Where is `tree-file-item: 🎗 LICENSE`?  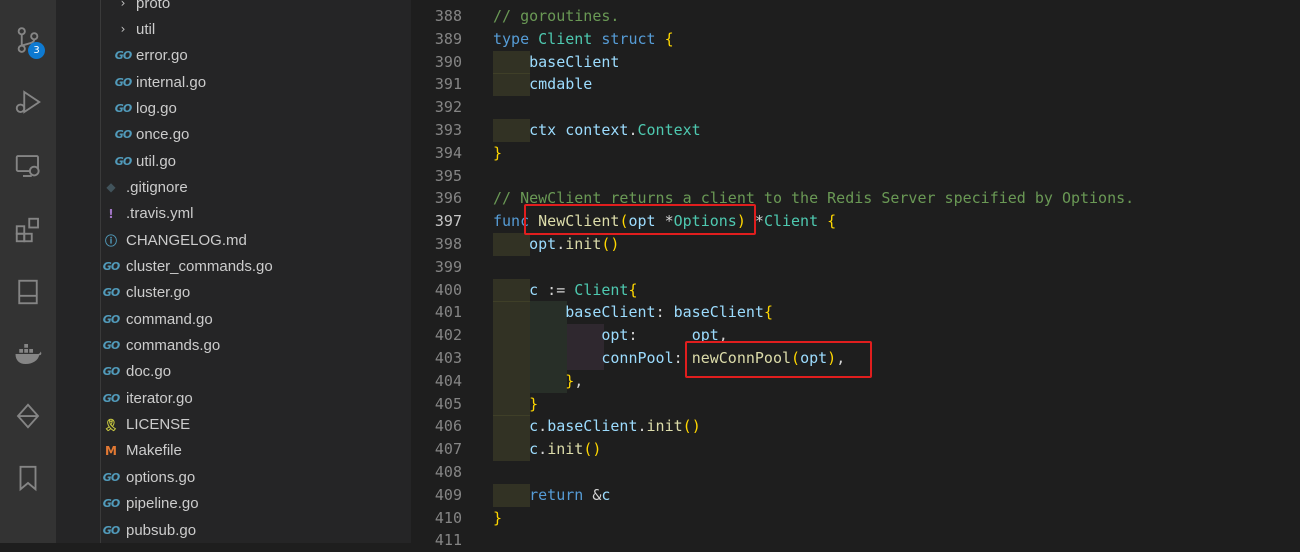 tree-file-item: 🎗 LICENSE is located at coordinates (233, 425).